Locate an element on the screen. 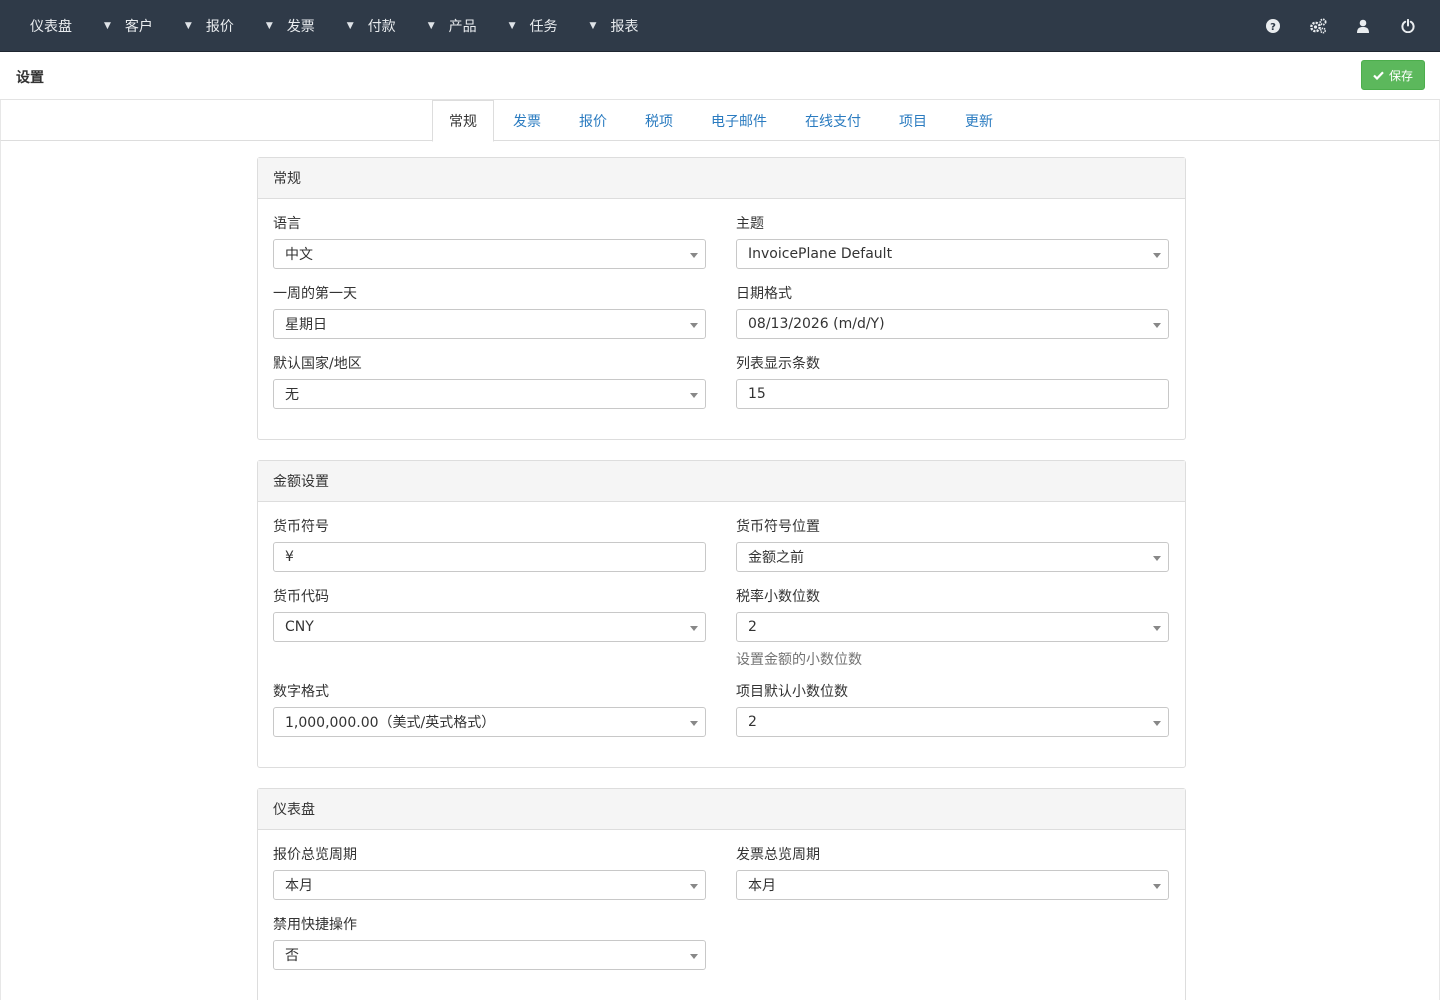 The height and width of the screenshot is (1000, 1440). currency-code-label: 货币代码 is located at coordinates (301, 597).